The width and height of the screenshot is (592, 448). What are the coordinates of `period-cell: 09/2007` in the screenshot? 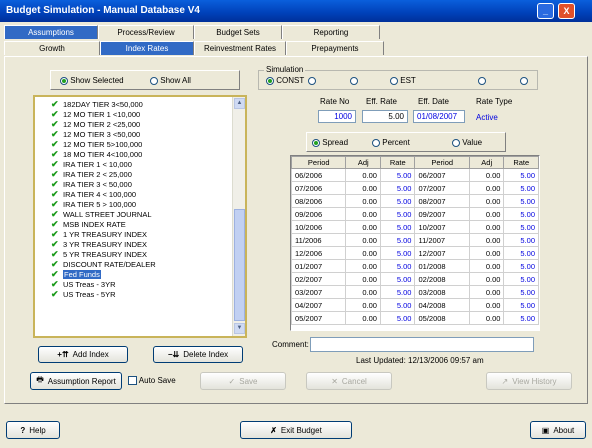 It's located at (442, 214).